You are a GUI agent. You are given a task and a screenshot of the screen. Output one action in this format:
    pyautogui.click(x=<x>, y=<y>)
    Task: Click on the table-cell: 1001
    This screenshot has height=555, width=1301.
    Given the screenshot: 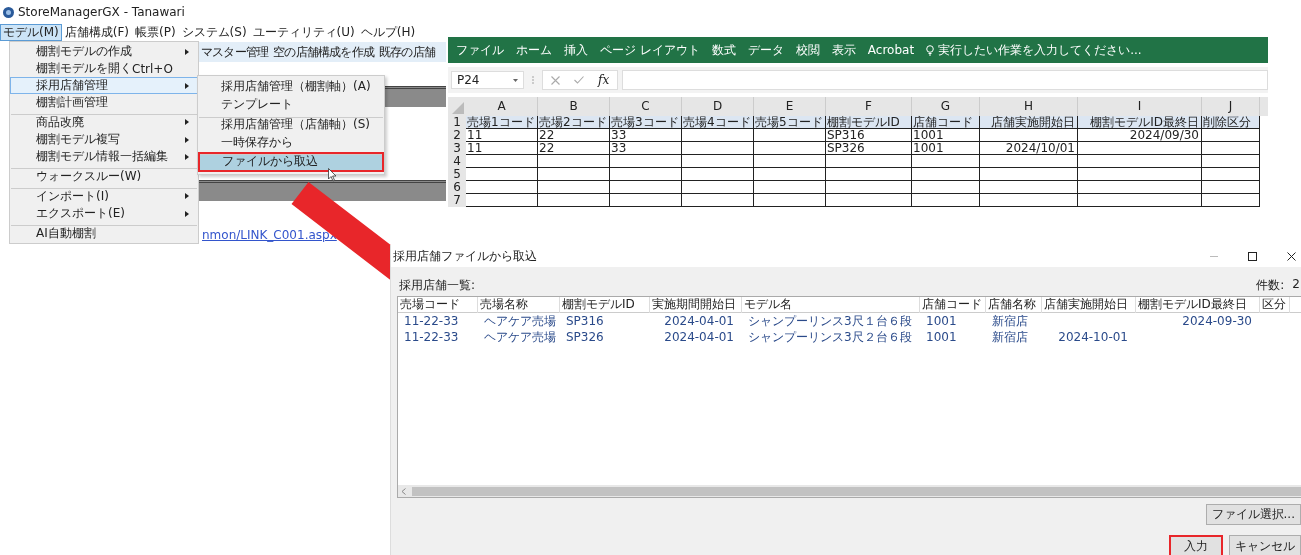 What is the action you would take?
    pyautogui.click(x=946, y=135)
    